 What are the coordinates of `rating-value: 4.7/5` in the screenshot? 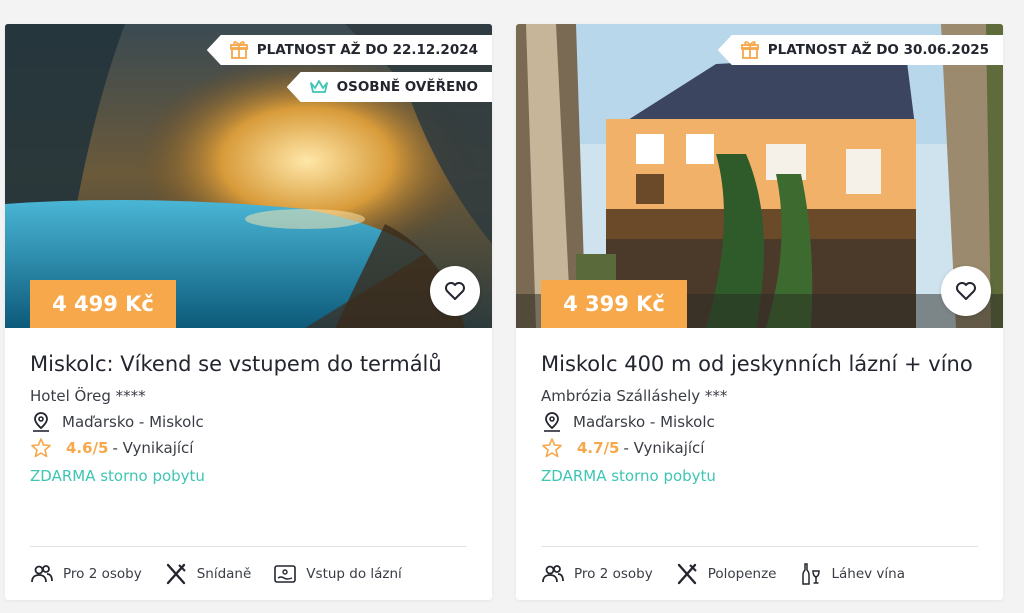 It's located at (598, 448).